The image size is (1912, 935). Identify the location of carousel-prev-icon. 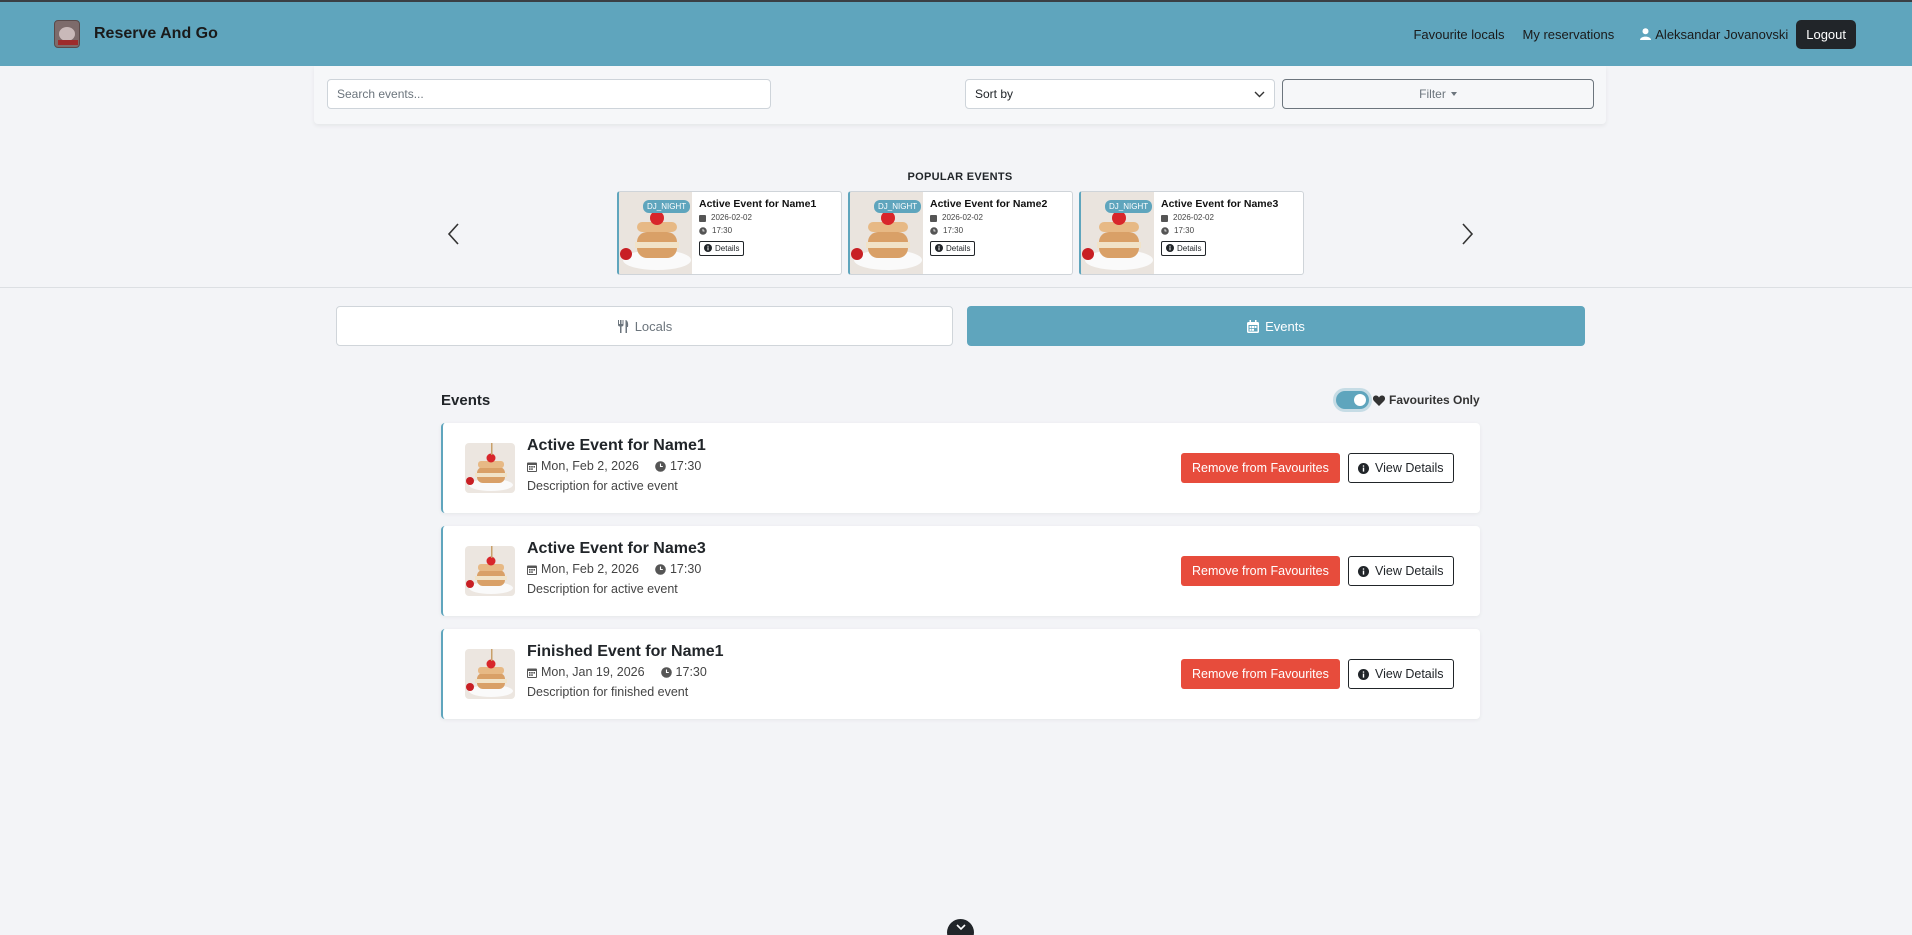
(453, 234).